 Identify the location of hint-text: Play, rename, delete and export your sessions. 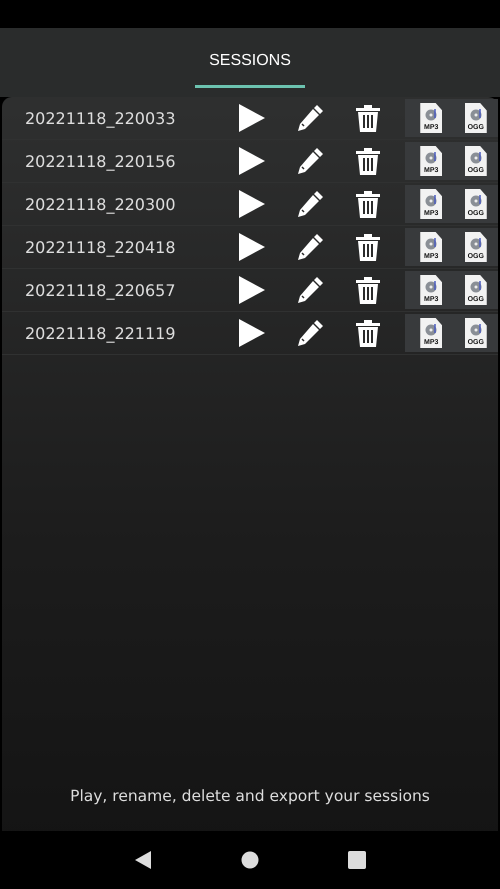
(250, 797).